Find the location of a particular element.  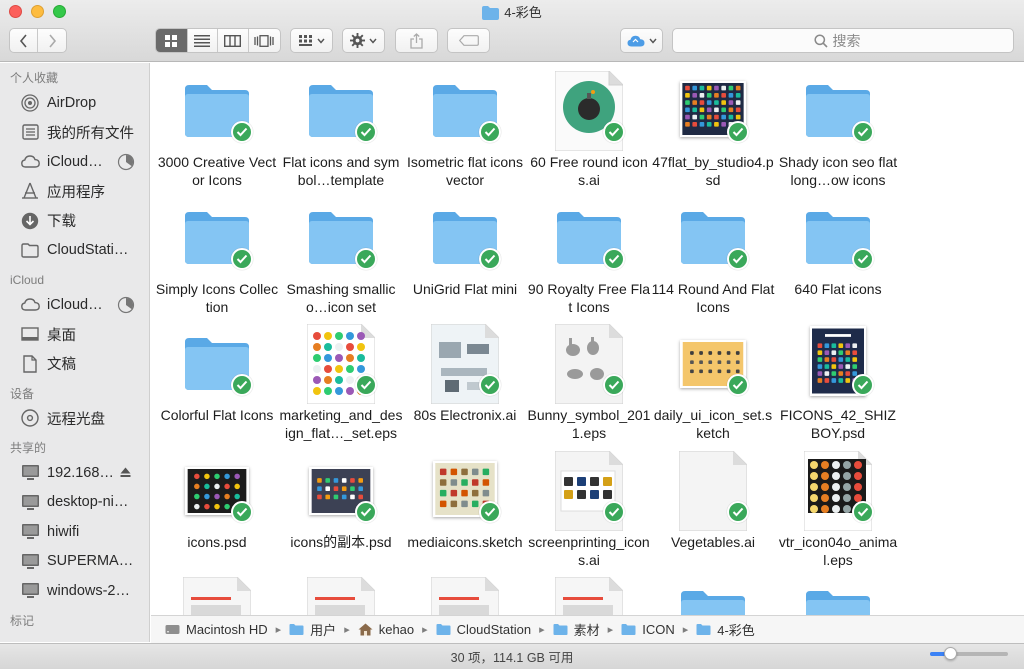

file-item: 640 Flat icons is located at coordinates (838, 247).